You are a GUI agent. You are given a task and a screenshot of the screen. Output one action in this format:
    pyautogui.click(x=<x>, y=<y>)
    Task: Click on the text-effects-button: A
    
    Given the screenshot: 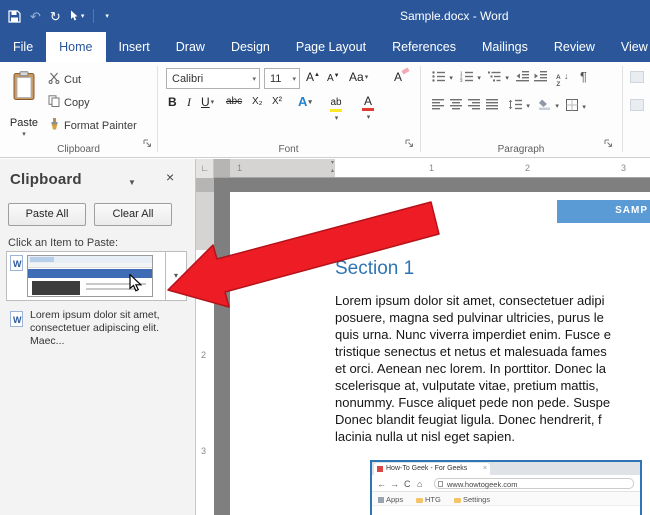 What is the action you would take?
    pyautogui.click(x=305, y=101)
    